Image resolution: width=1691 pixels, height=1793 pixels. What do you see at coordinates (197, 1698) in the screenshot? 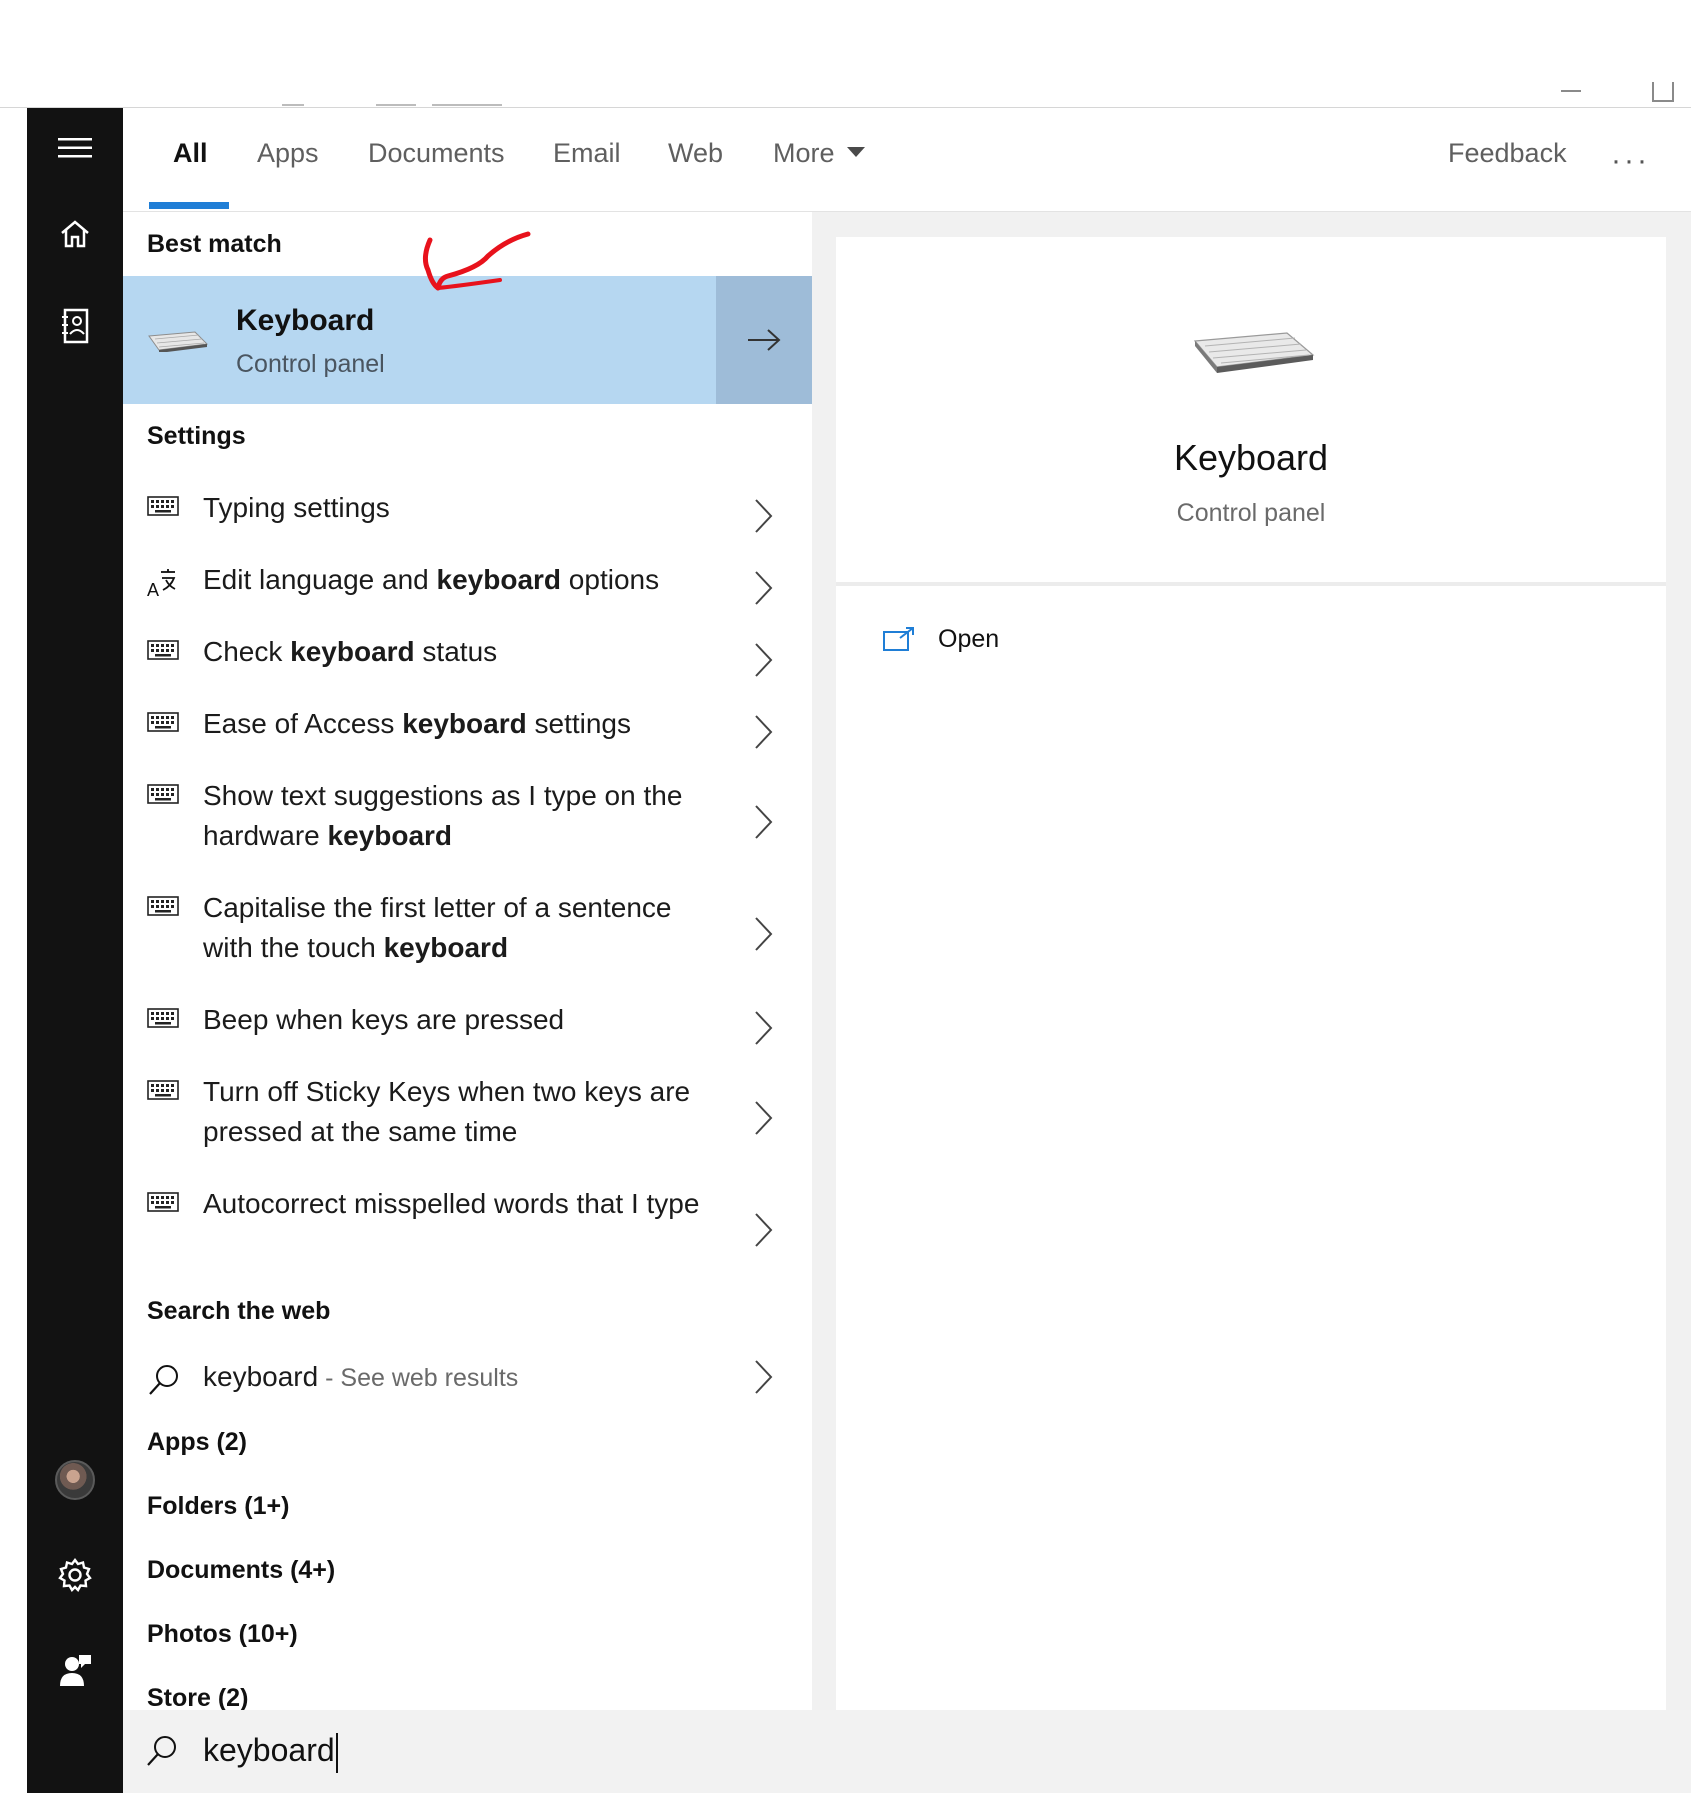
I see `category-item: Store (2)` at bounding box center [197, 1698].